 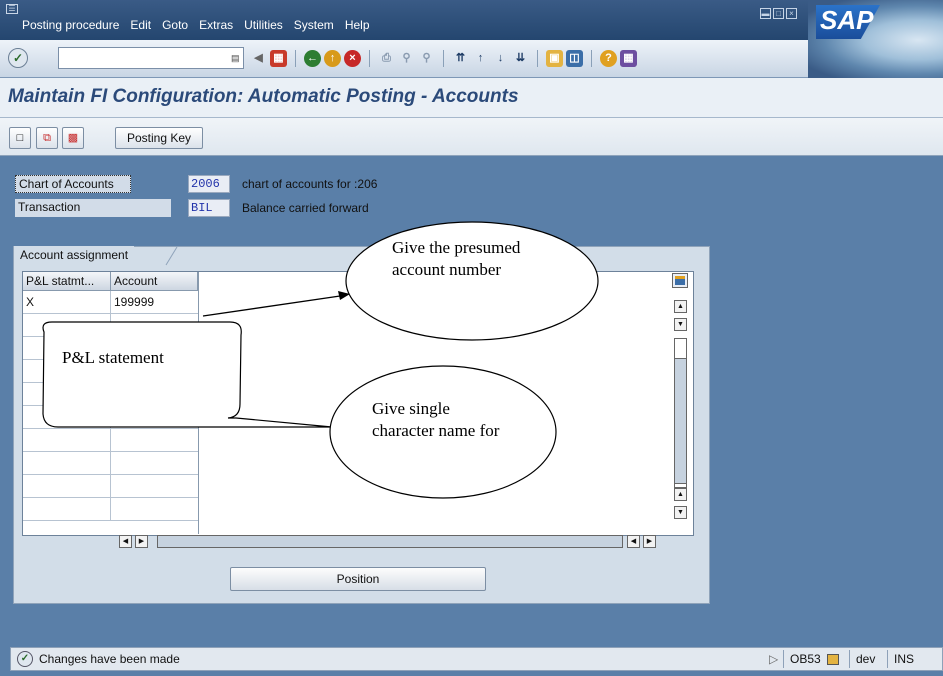 I want to click on transaction-code: OB53, so click(x=814, y=659).